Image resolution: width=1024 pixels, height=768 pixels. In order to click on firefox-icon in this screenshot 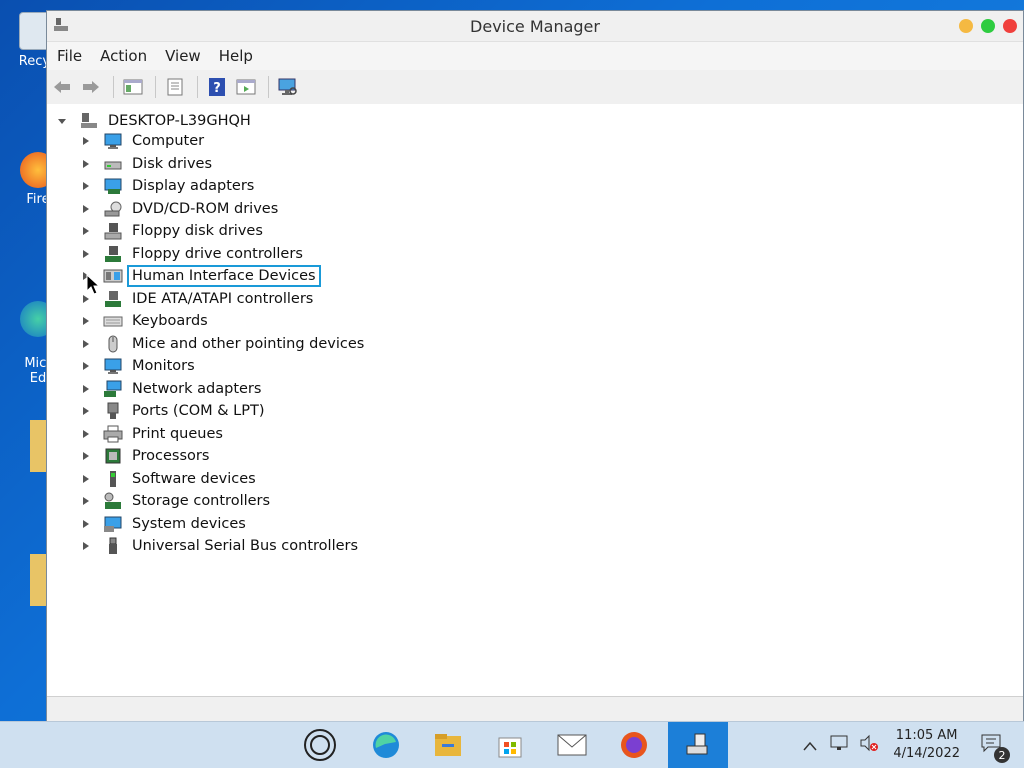, I will do `click(634, 745)`.